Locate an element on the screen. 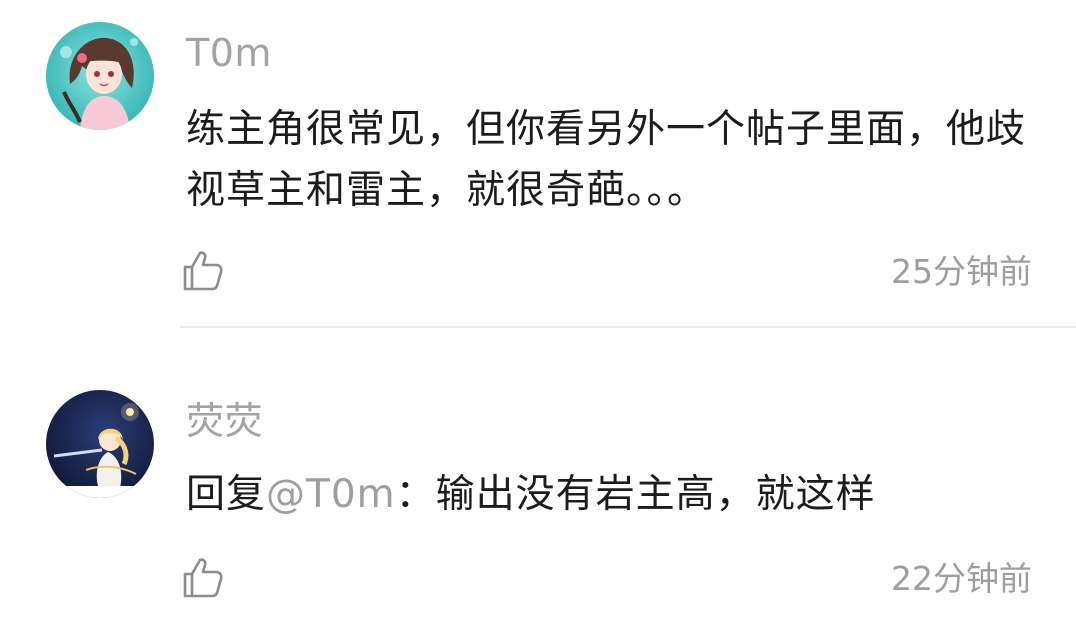 This screenshot has width=1076, height=632. mention-link: @T0m is located at coordinates (331, 494).